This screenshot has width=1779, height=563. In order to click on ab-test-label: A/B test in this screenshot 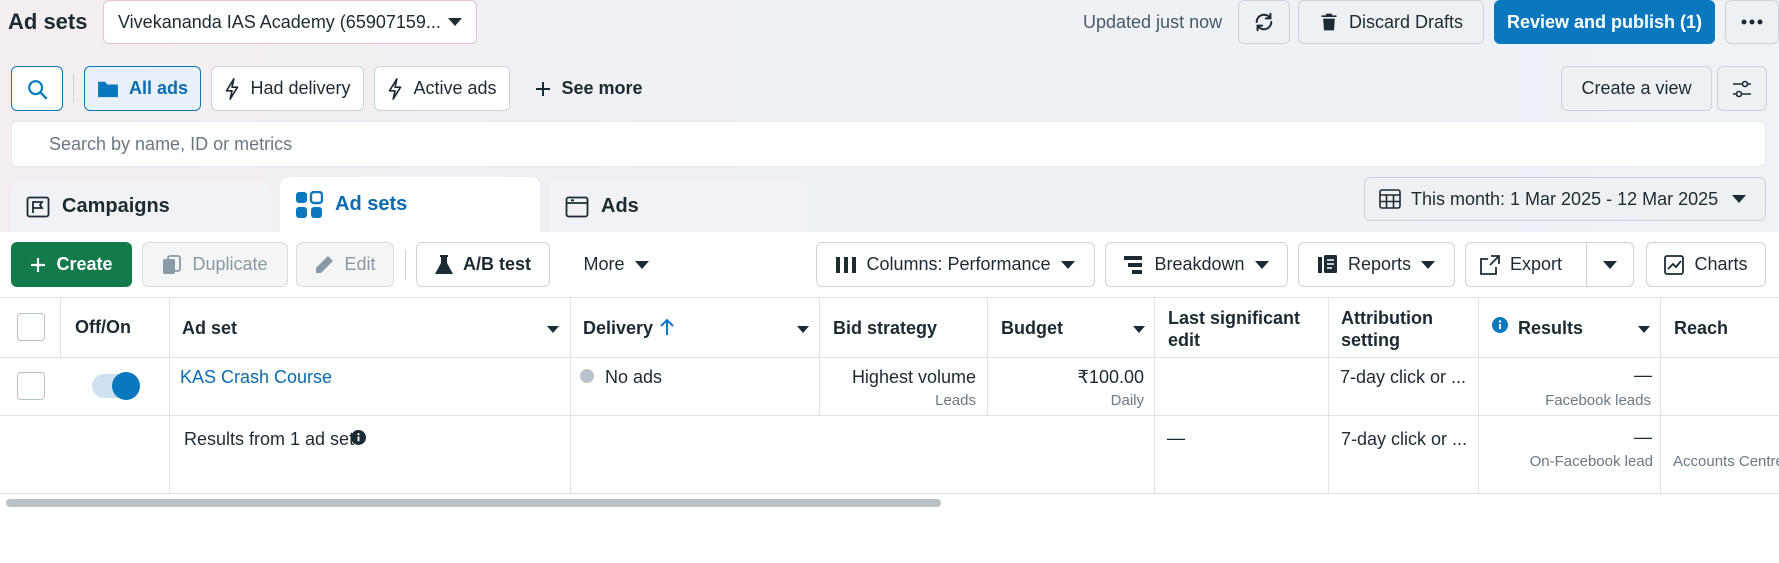, I will do `click(496, 264)`.